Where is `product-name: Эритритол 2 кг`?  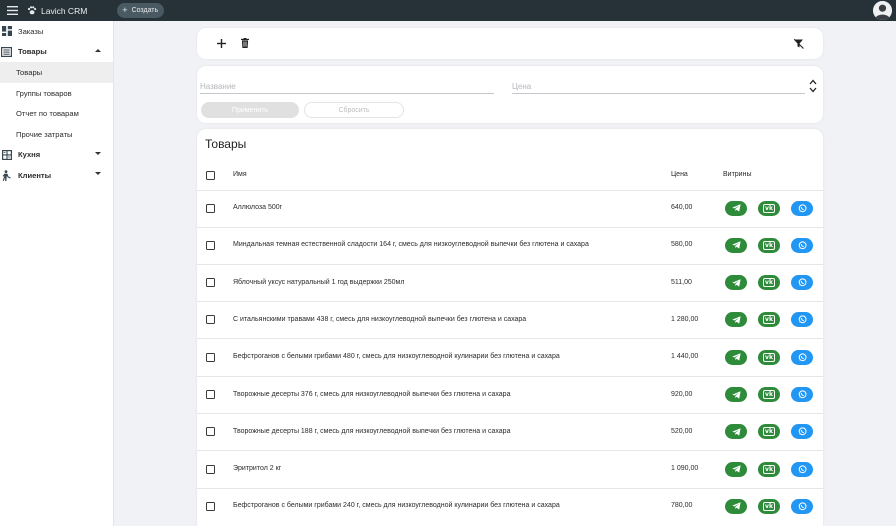 product-name: Эритритол 2 кг is located at coordinates (257, 468).